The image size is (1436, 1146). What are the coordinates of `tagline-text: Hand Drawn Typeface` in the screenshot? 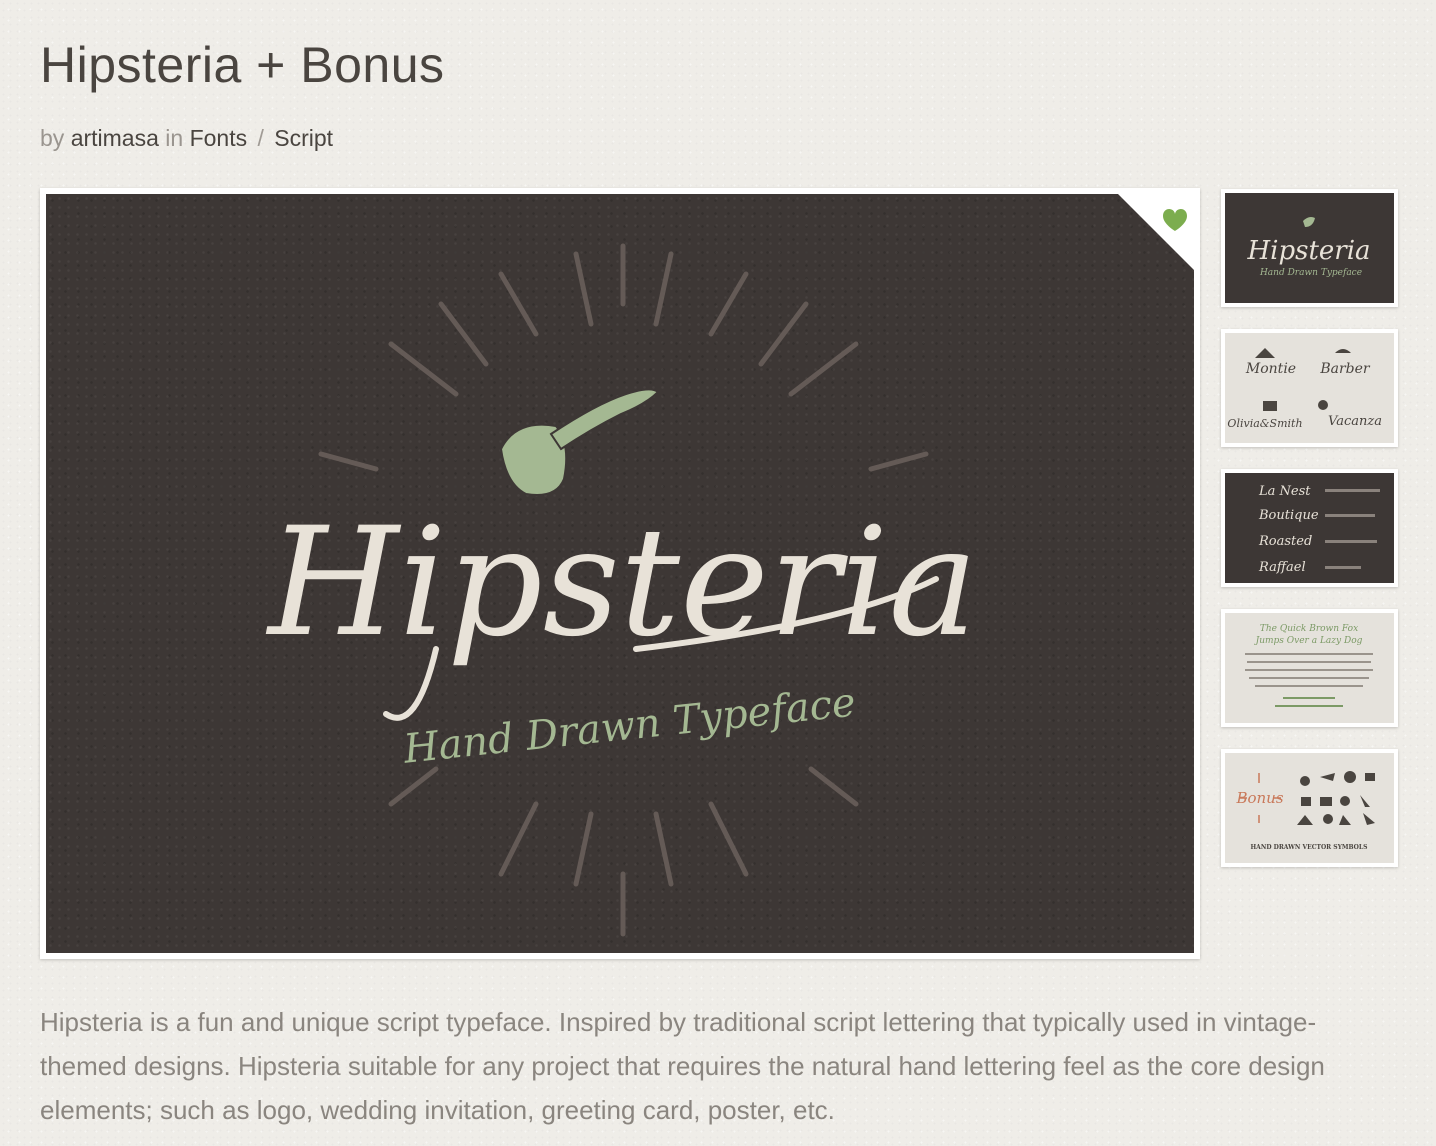 It's located at (629, 725).